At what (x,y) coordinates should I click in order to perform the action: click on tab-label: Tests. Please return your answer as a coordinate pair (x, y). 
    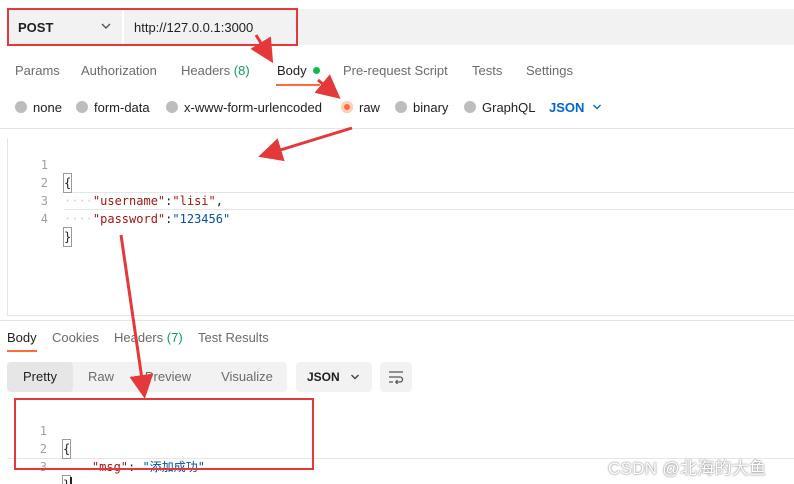
    Looking at the image, I should click on (487, 70).